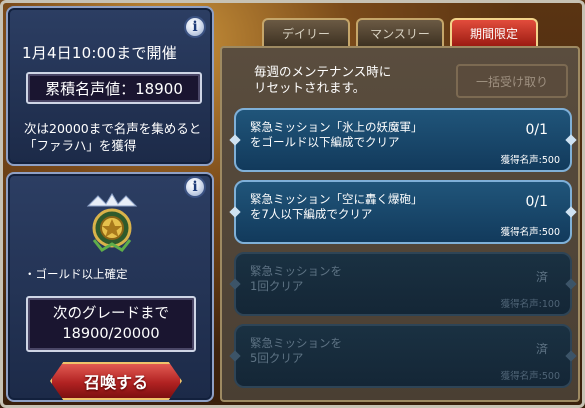 This screenshot has width=585, height=408. I want to click on claim-all-button: 一括受け取り, so click(512, 81).